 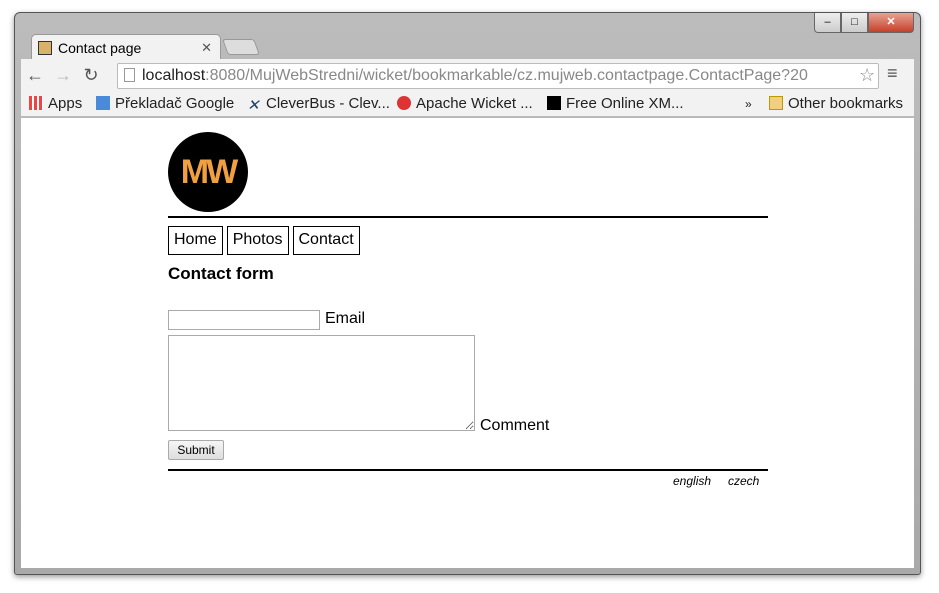 What do you see at coordinates (748, 104) in the screenshot?
I see `more-bookmarks: »` at bounding box center [748, 104].